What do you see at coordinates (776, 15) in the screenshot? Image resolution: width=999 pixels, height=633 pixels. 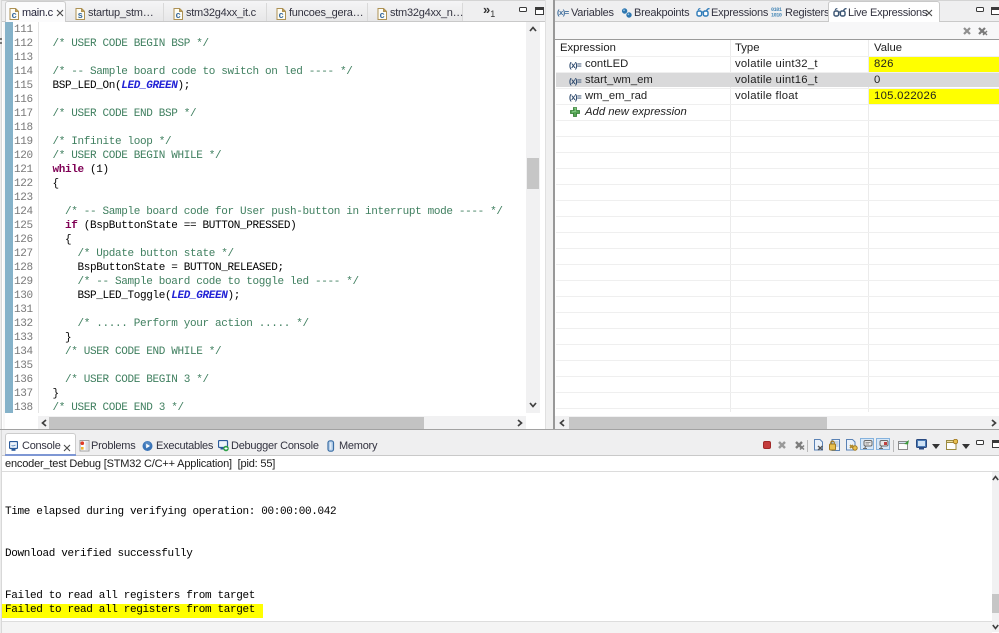 I see `svg-text: 1010` at bounding box center [776, 15].